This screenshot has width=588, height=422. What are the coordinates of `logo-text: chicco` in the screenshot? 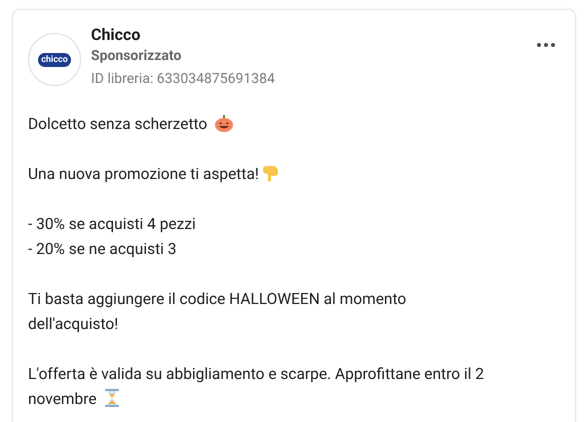 It's located at (54, 59).